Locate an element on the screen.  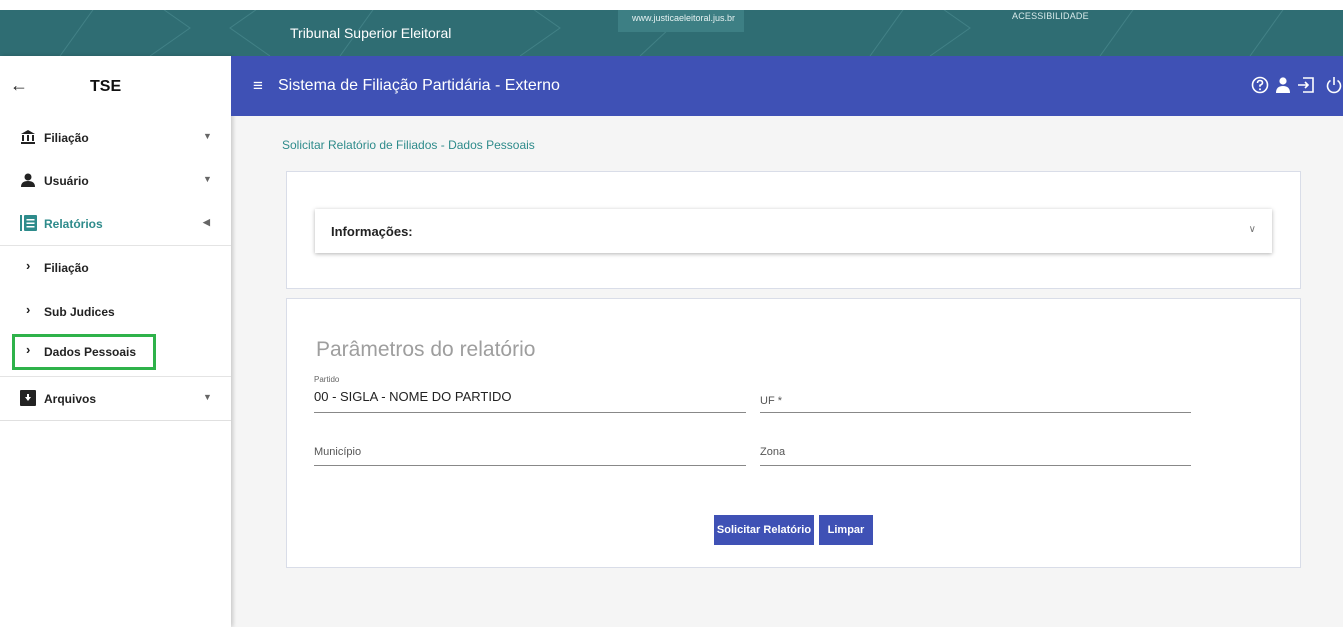
sidebar-subitem-dados-pessoais: › Dados Pessoais is located at coordinates (84, 352).